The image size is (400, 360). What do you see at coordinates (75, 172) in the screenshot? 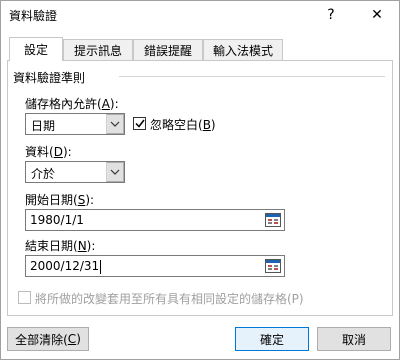
I see `data-dropdown: 介於` at bounding box center [75, 172].